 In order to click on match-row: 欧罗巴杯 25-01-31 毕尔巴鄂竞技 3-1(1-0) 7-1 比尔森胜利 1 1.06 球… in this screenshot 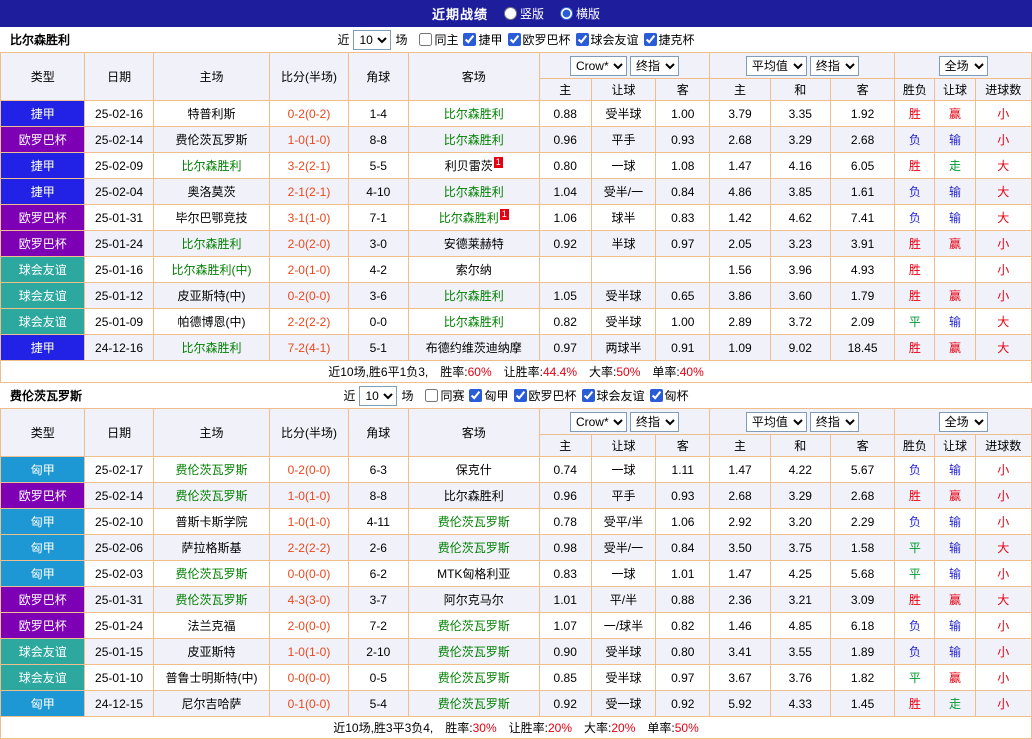, I will do `click(516, 217)`.